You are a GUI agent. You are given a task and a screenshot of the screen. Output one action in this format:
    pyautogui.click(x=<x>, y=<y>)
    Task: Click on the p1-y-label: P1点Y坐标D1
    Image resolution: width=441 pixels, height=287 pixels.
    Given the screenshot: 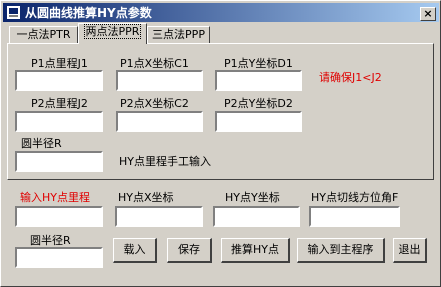 What is the action you would take?
    pyautogui.click(x=258, y=63)
    